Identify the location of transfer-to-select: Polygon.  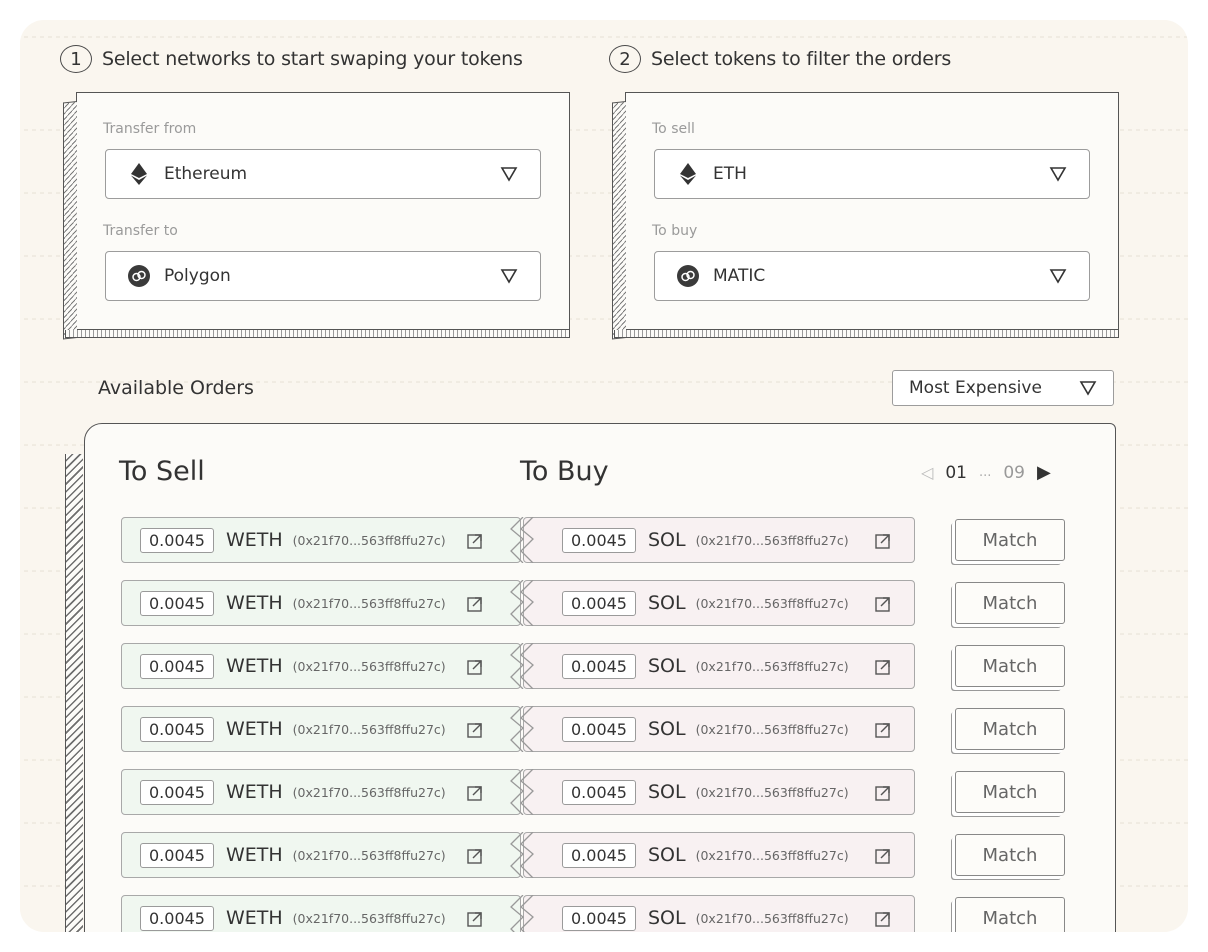
(323, 276).